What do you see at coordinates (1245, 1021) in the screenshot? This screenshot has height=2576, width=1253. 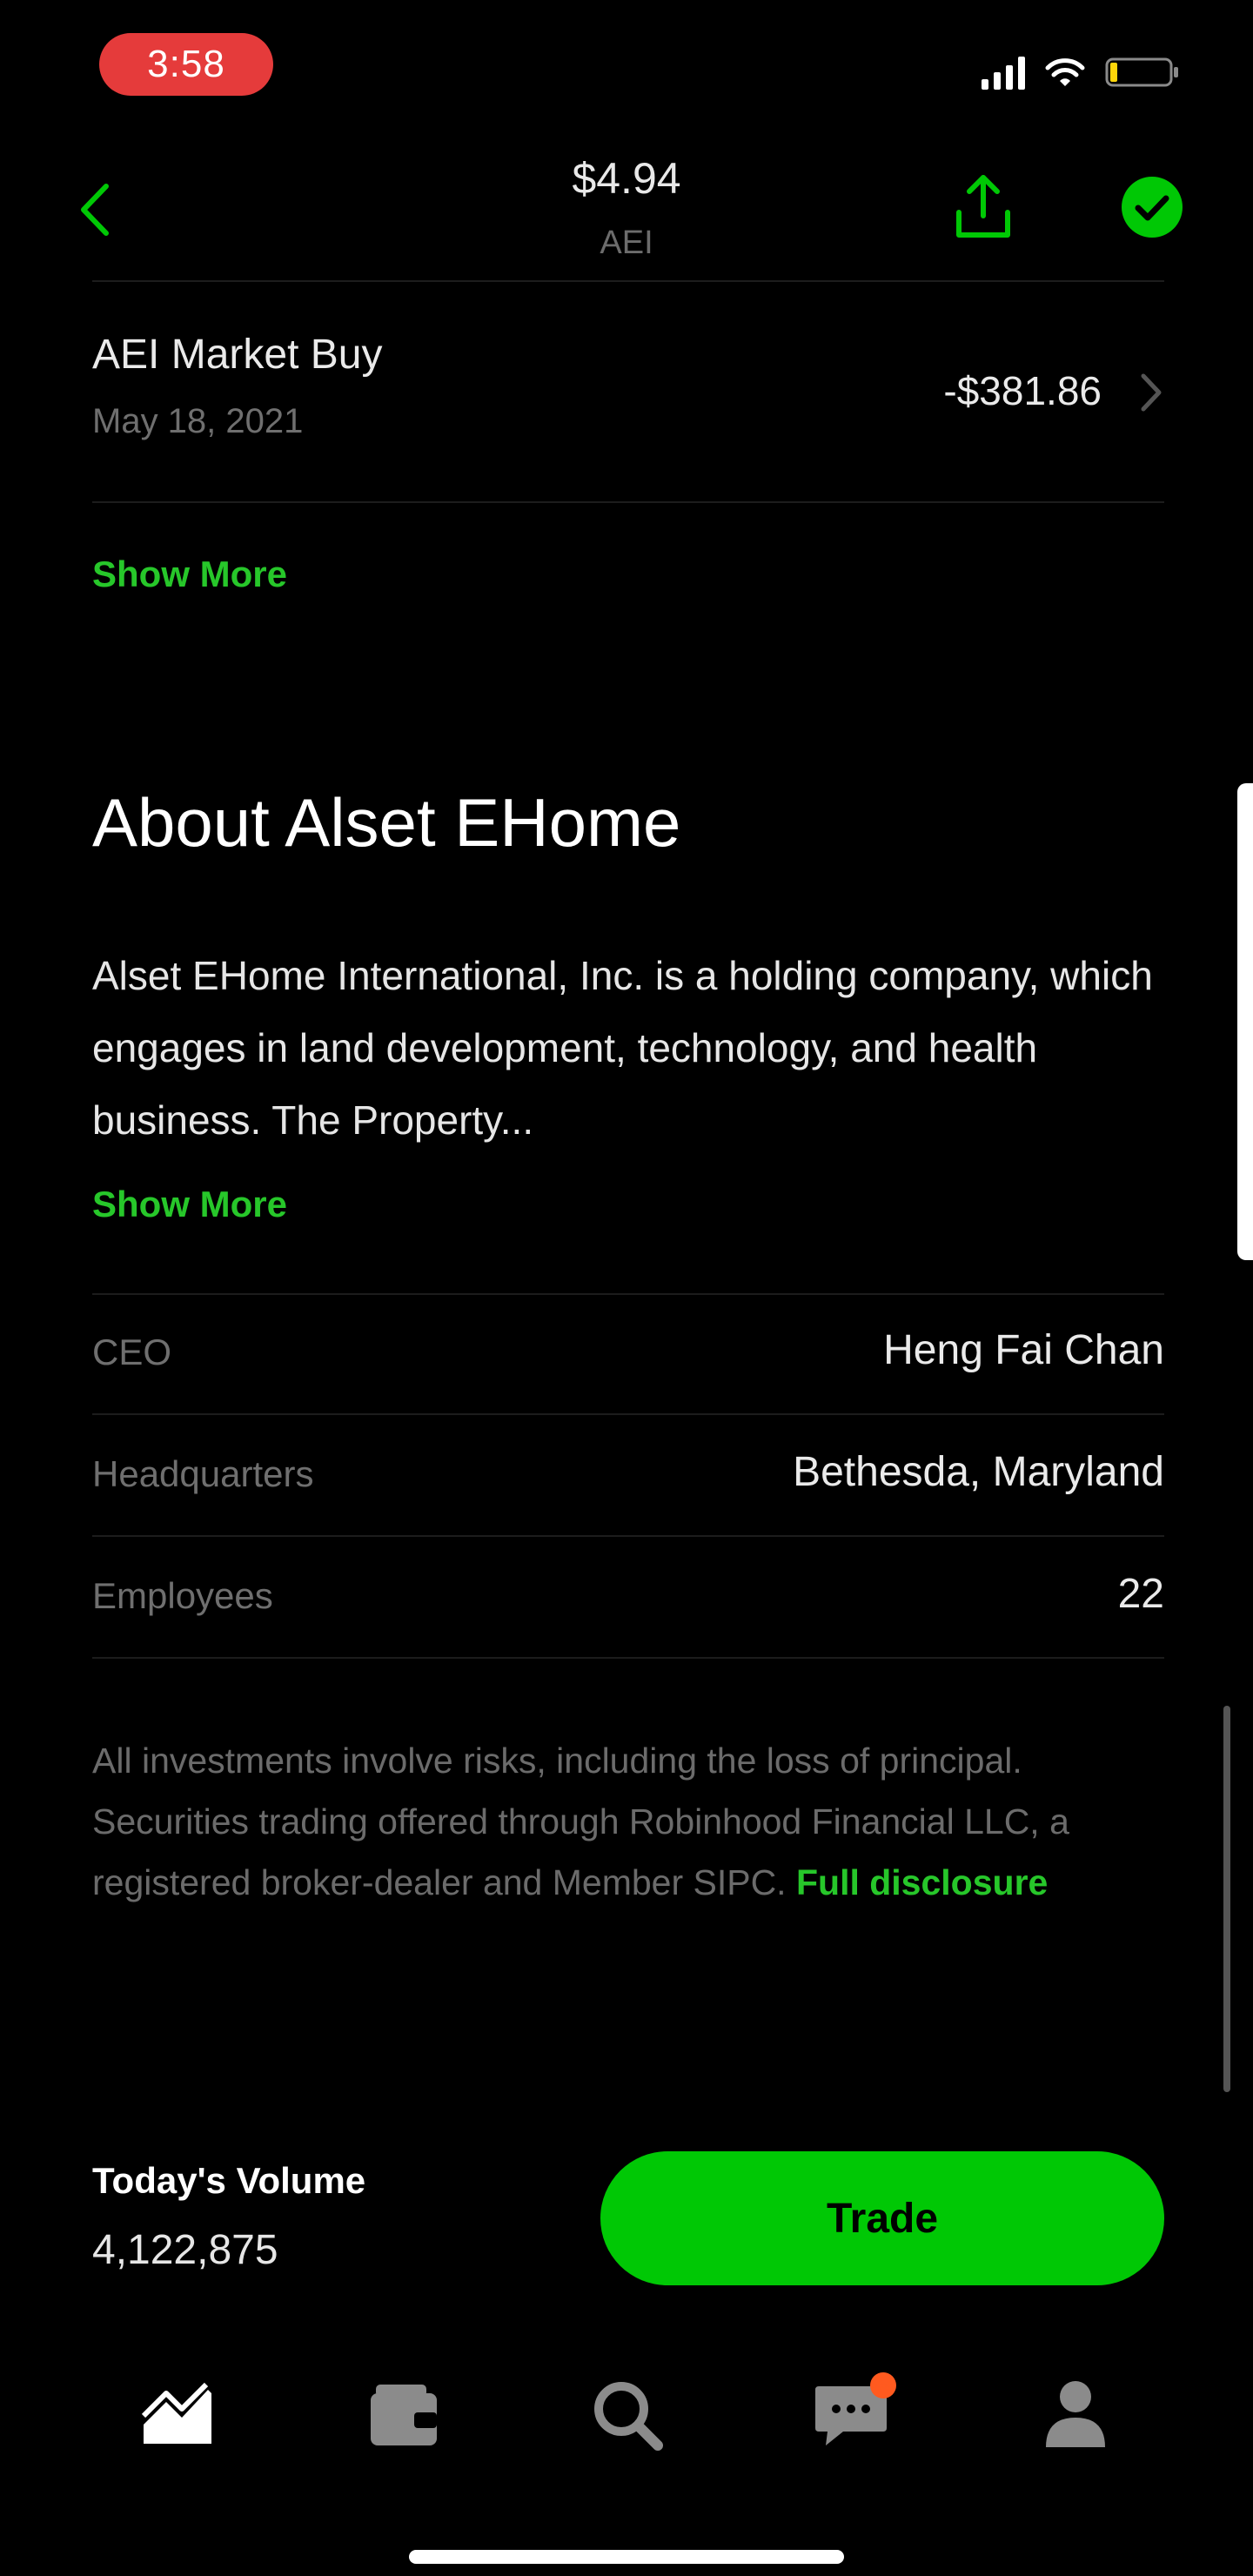 I see `side-scroll-tab` at bounding box center [1245, 1021].